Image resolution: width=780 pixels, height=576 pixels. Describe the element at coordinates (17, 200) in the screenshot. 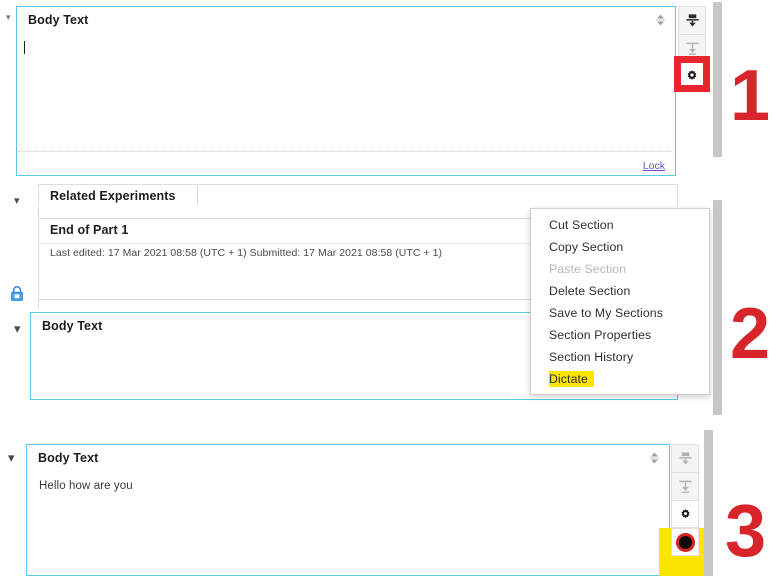

I see `collapse-caret-icon-related: ▾` at that location.